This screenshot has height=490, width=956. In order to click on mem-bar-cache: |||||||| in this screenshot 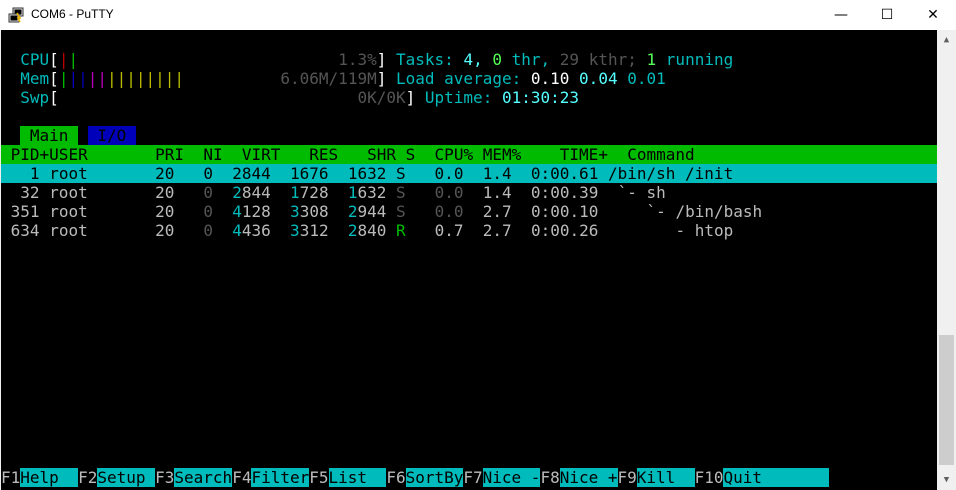, I will do `click(145, 78)`.